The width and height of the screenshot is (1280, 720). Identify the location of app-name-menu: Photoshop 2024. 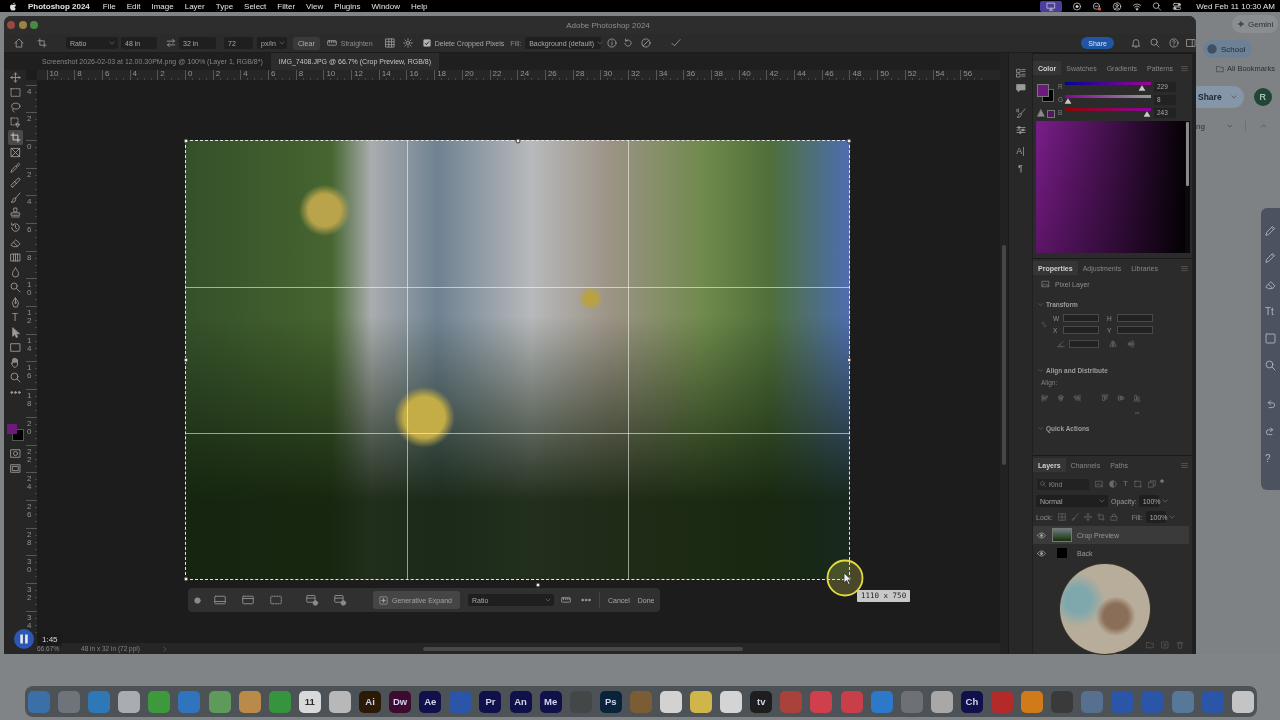
(59, 6).